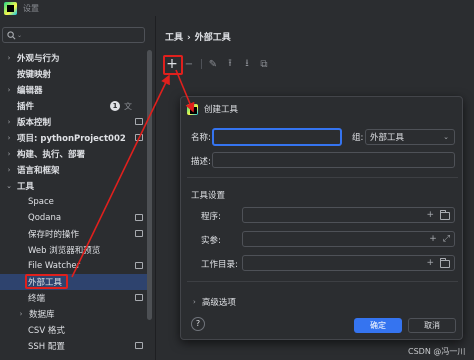 The height and width of the screenshot is (360, 474). Describe the element at coordinates (218, 303) in the screenshot. I see `advanced-options-label: 高级选项` at that location.